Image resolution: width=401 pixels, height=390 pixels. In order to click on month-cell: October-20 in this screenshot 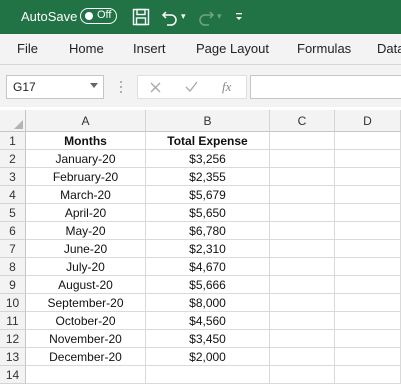, I will do `click(86, 321)`.